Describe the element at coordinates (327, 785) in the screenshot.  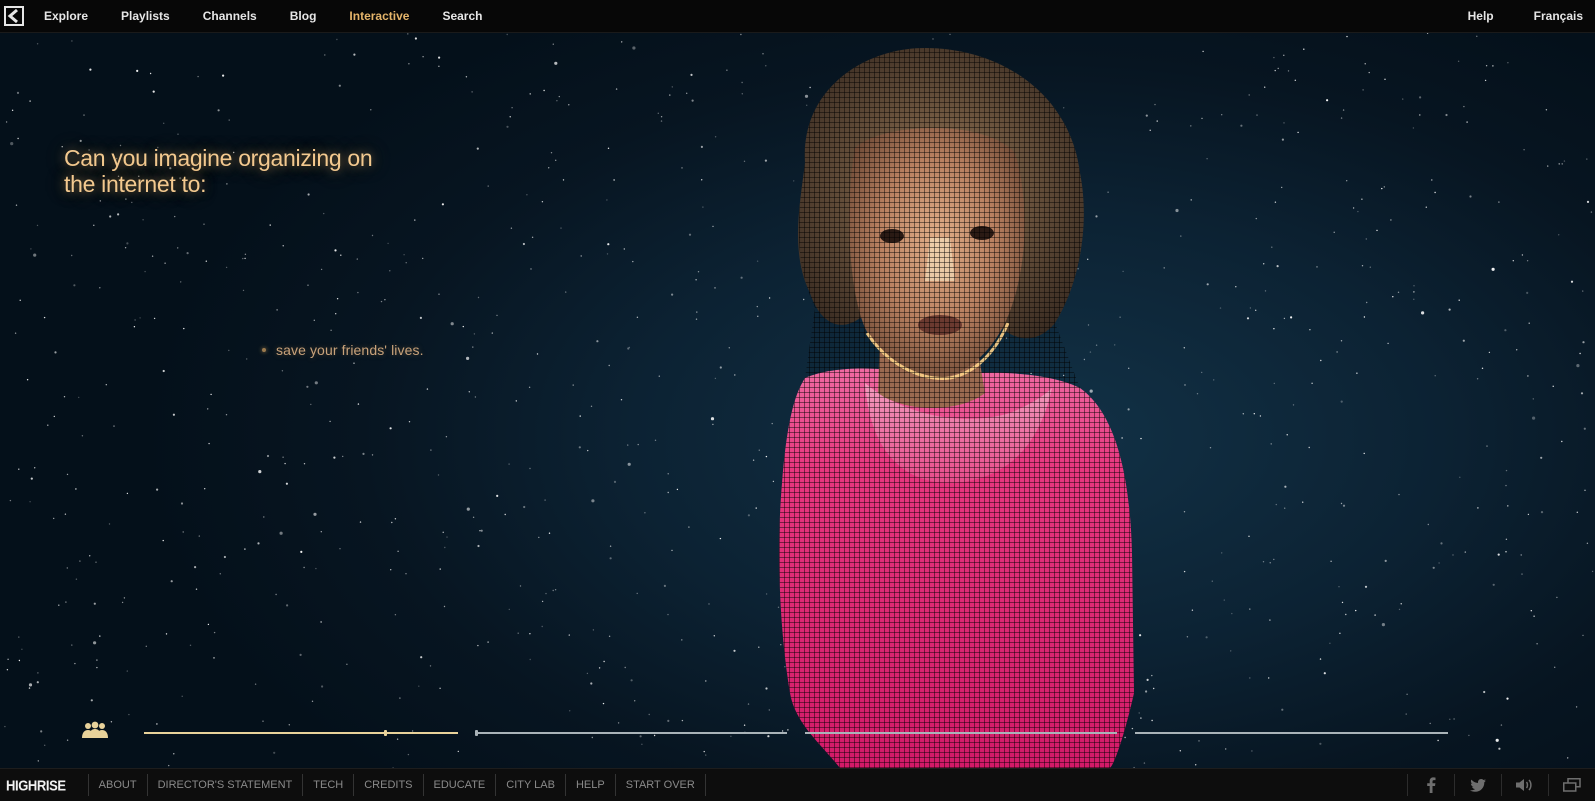
I see `footer-link-tech: TECH` at that location.